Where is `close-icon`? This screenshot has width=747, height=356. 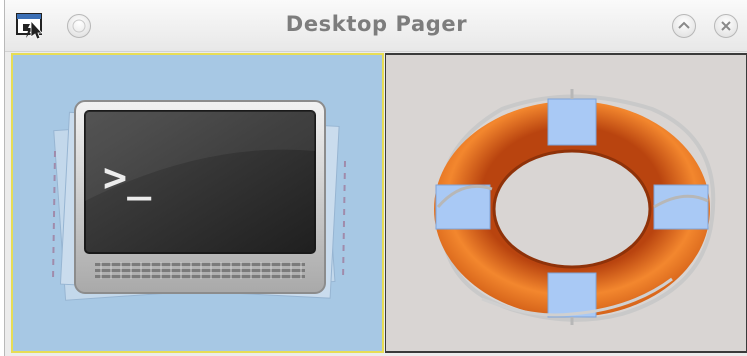
close-icon is located at coordinates (726, 26).